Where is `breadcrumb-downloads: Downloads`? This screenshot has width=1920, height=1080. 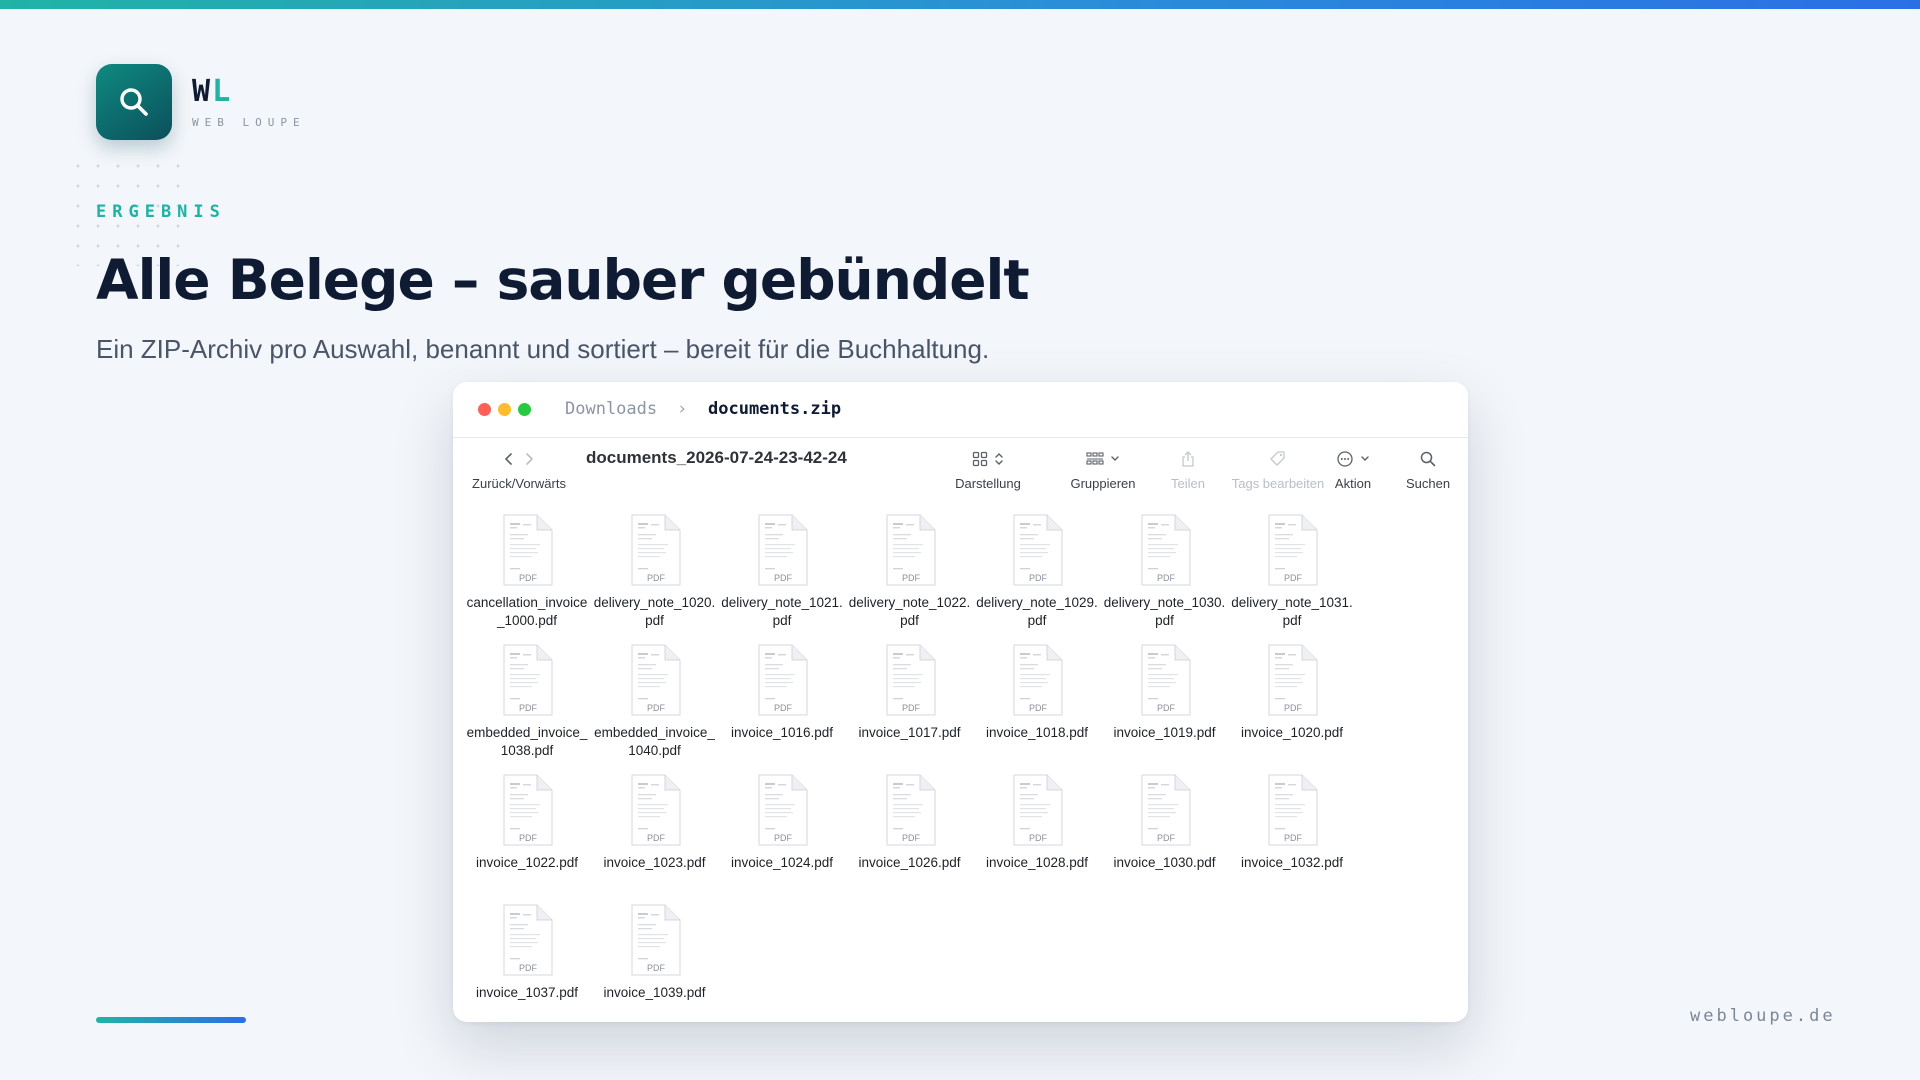 breadcrumb-downloads: Downloads is located at coordinates (611, 409).